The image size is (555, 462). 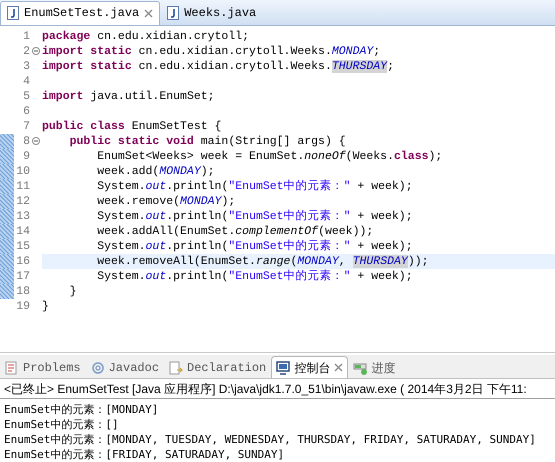 I want to click on line-number: 13, so click(x=22, y=216).